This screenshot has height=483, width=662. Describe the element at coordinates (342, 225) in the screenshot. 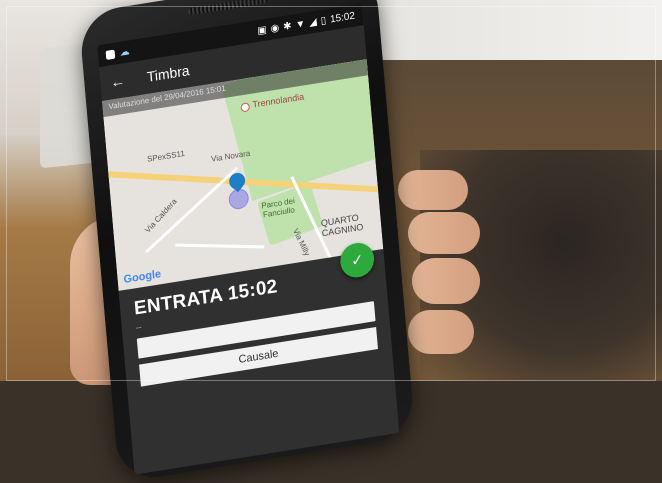

I see `map-label-quarto: QUARTO CAGNINO` at that location.